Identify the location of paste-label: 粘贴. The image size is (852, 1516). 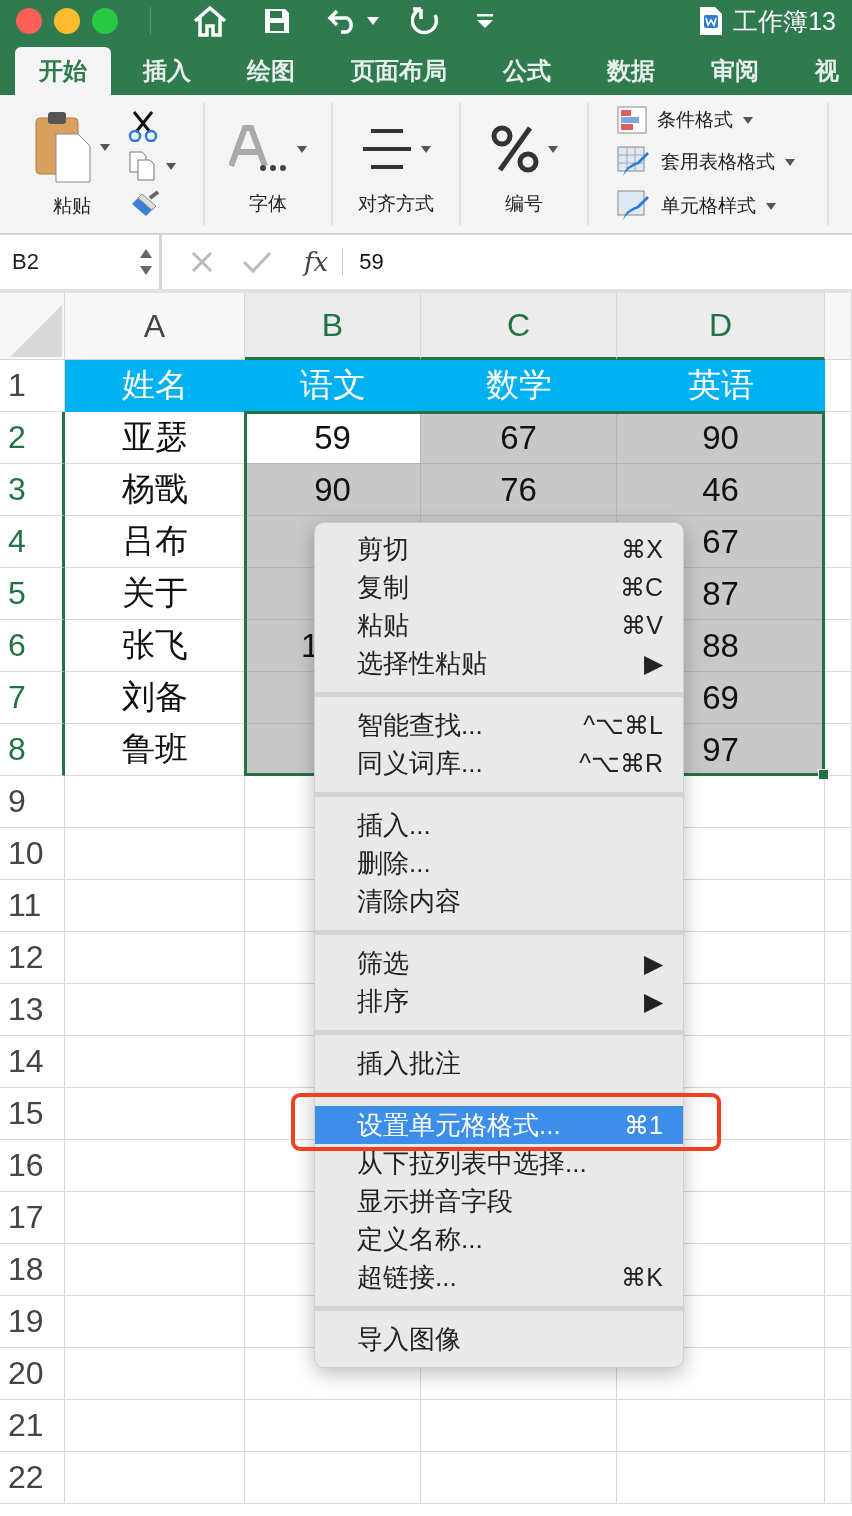
(71, 206).